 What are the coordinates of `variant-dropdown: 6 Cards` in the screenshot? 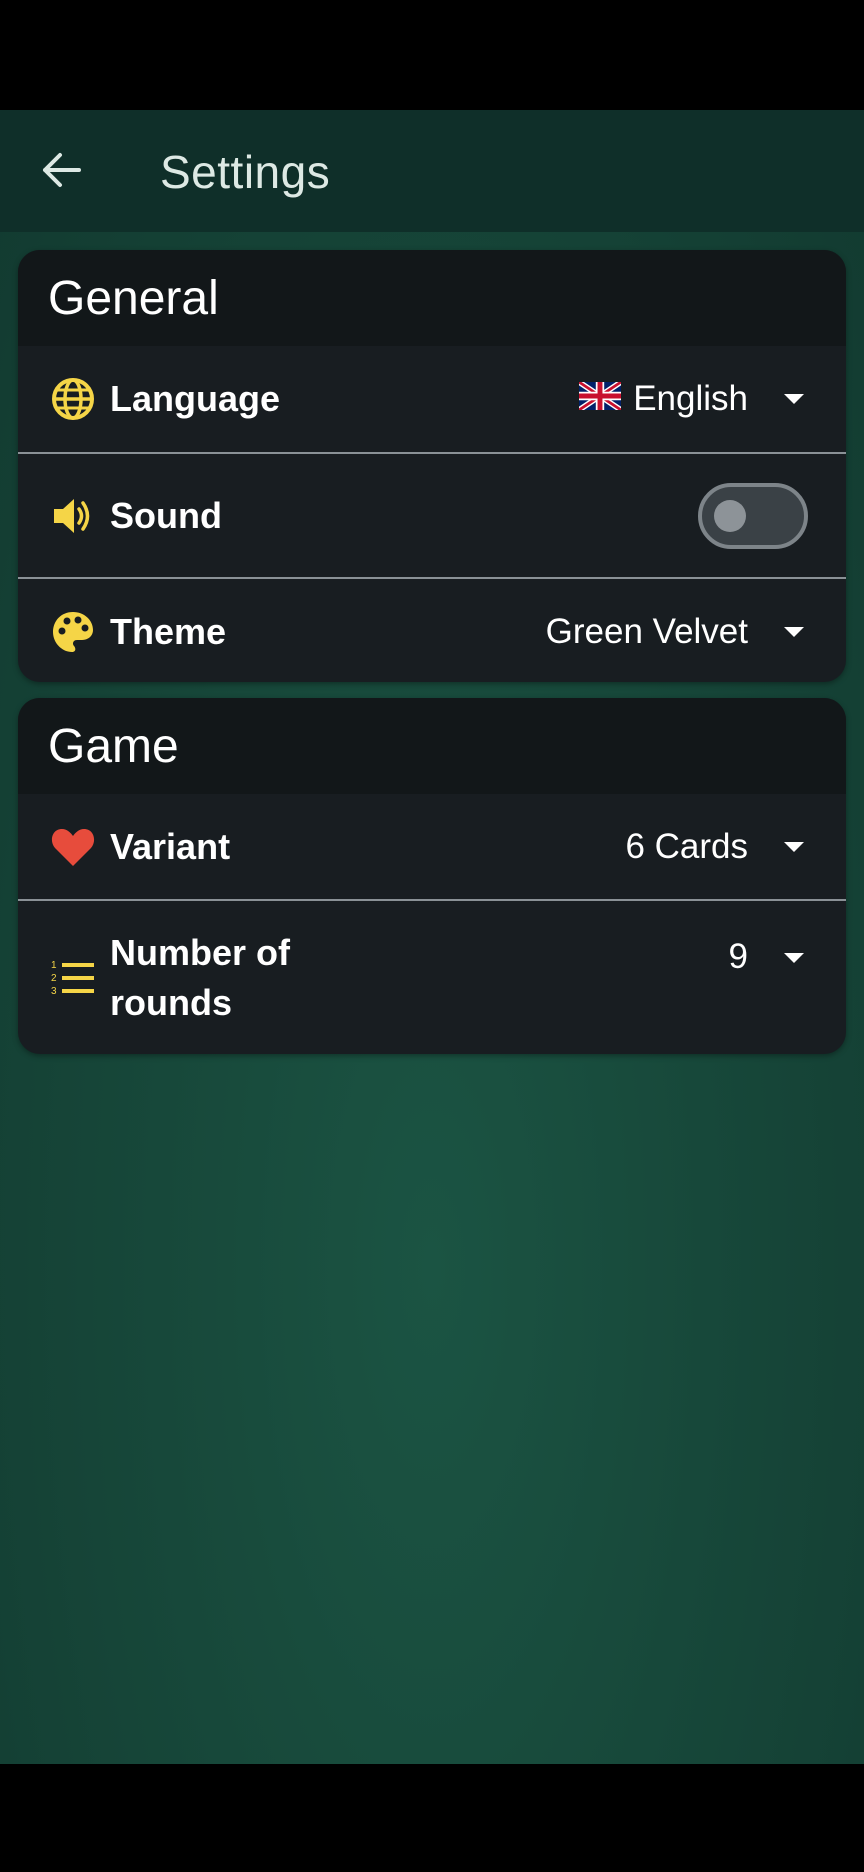 It's located at (686, 847).